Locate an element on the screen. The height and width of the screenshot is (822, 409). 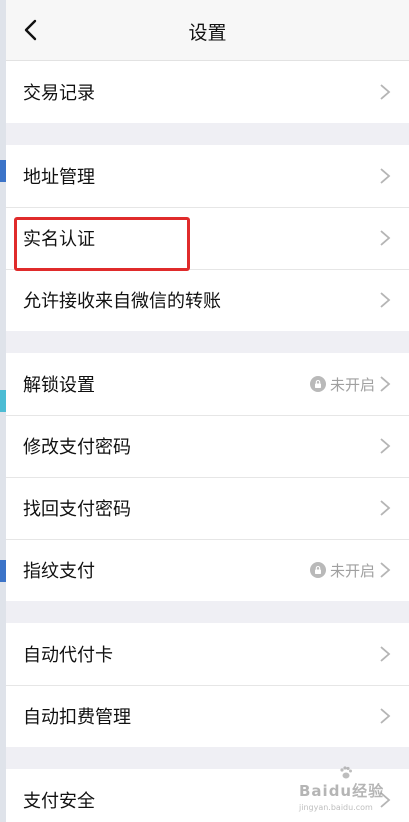
settings-item-transaction-records: 交易记录 is located at coordinates (207, 92).